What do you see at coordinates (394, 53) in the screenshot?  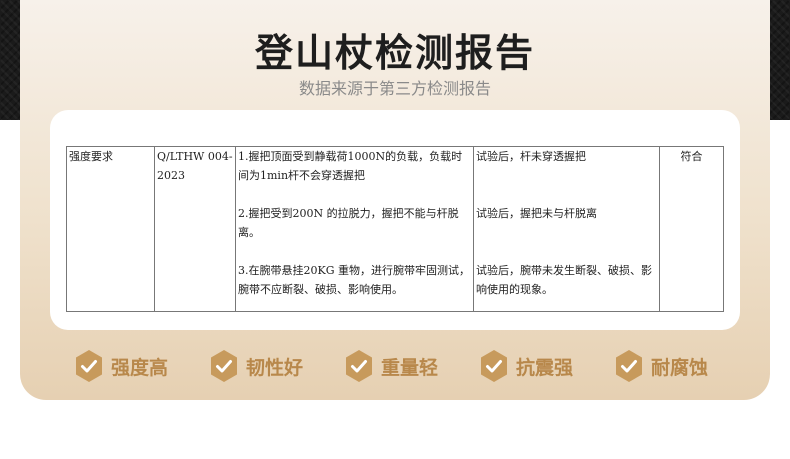 I see `page-title: 登山杖检测报告` at bounding box center [394, 53].